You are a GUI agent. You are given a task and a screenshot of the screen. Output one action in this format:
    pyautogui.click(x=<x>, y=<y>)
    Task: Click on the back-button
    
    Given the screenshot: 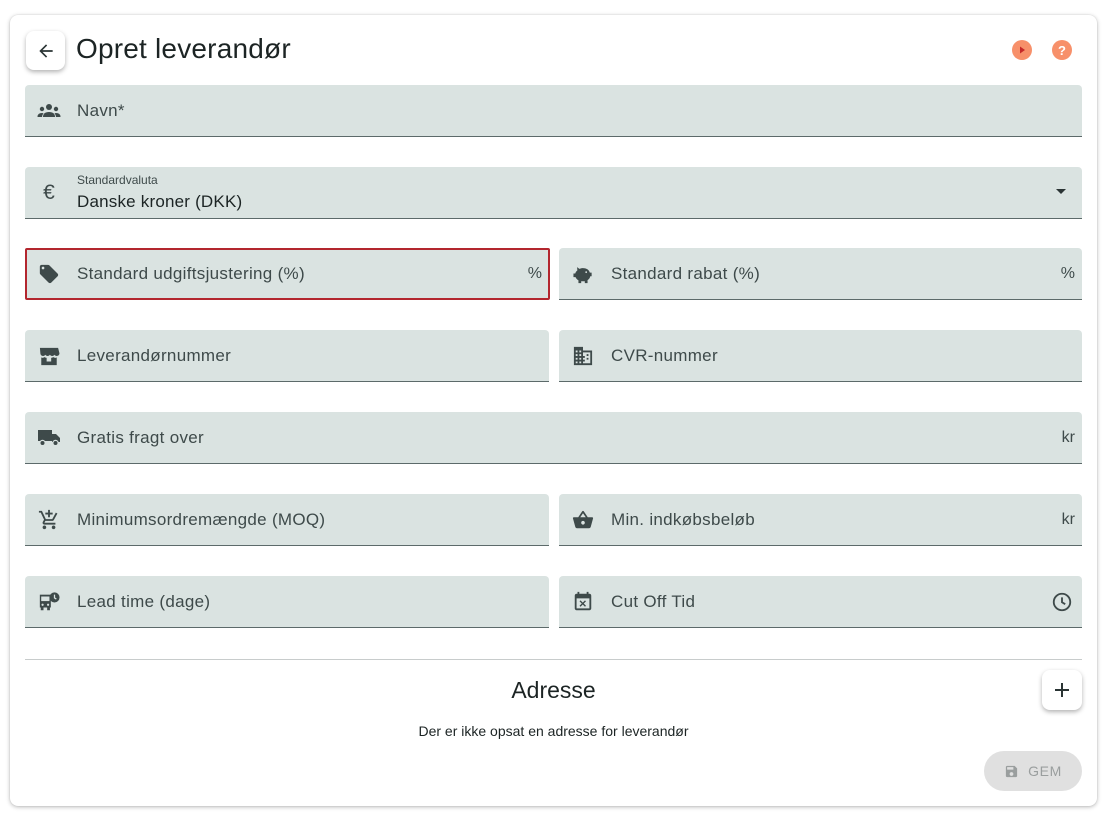 What is the action you would take?
    pyautogui.click(x=45, y=50)
    